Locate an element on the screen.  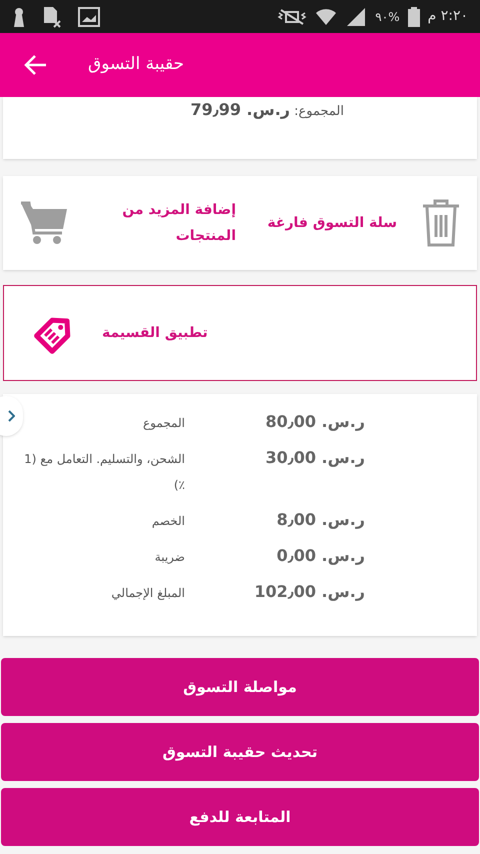
apply-coupon-button: تطبيق القسيمة is located at coordinates (240, 333).